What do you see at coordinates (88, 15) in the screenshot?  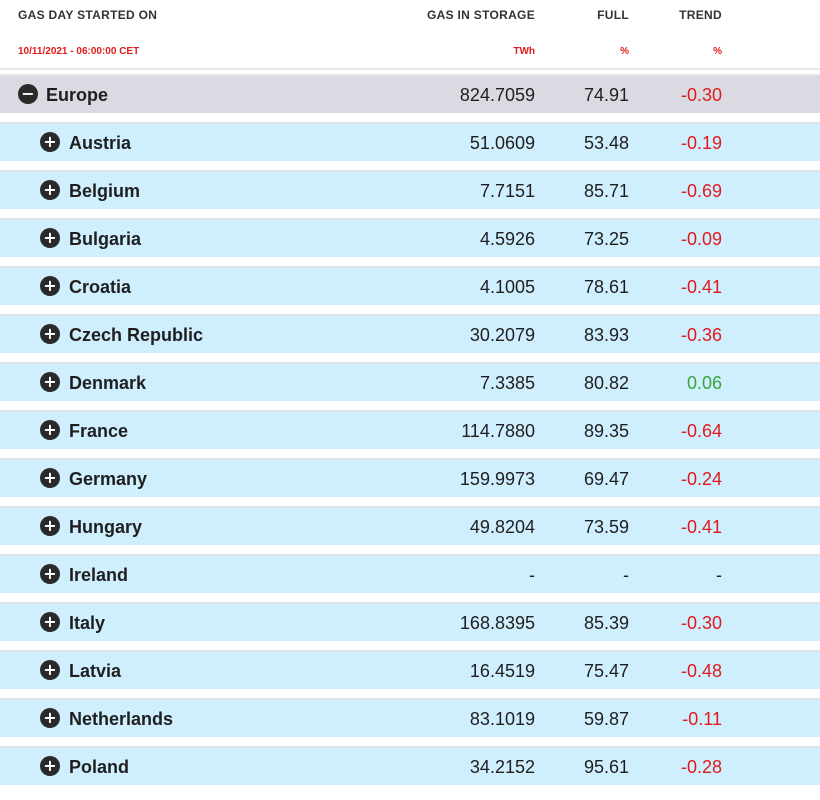 I see `header-gas-day: GAS DAY STARTED ON` at bounding box center [88, 15].